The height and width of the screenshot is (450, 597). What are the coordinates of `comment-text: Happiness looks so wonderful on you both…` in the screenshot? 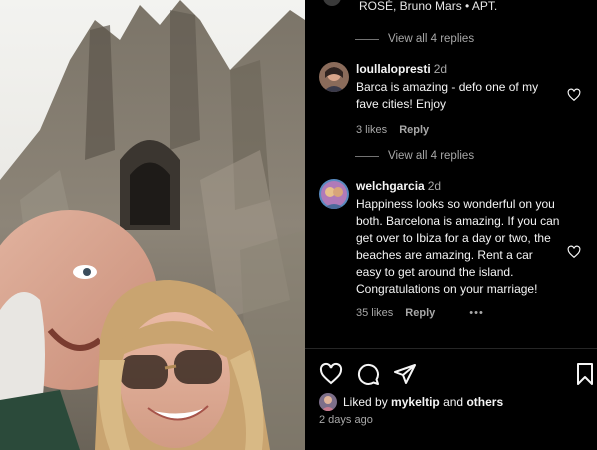 It's located at (458, 246).